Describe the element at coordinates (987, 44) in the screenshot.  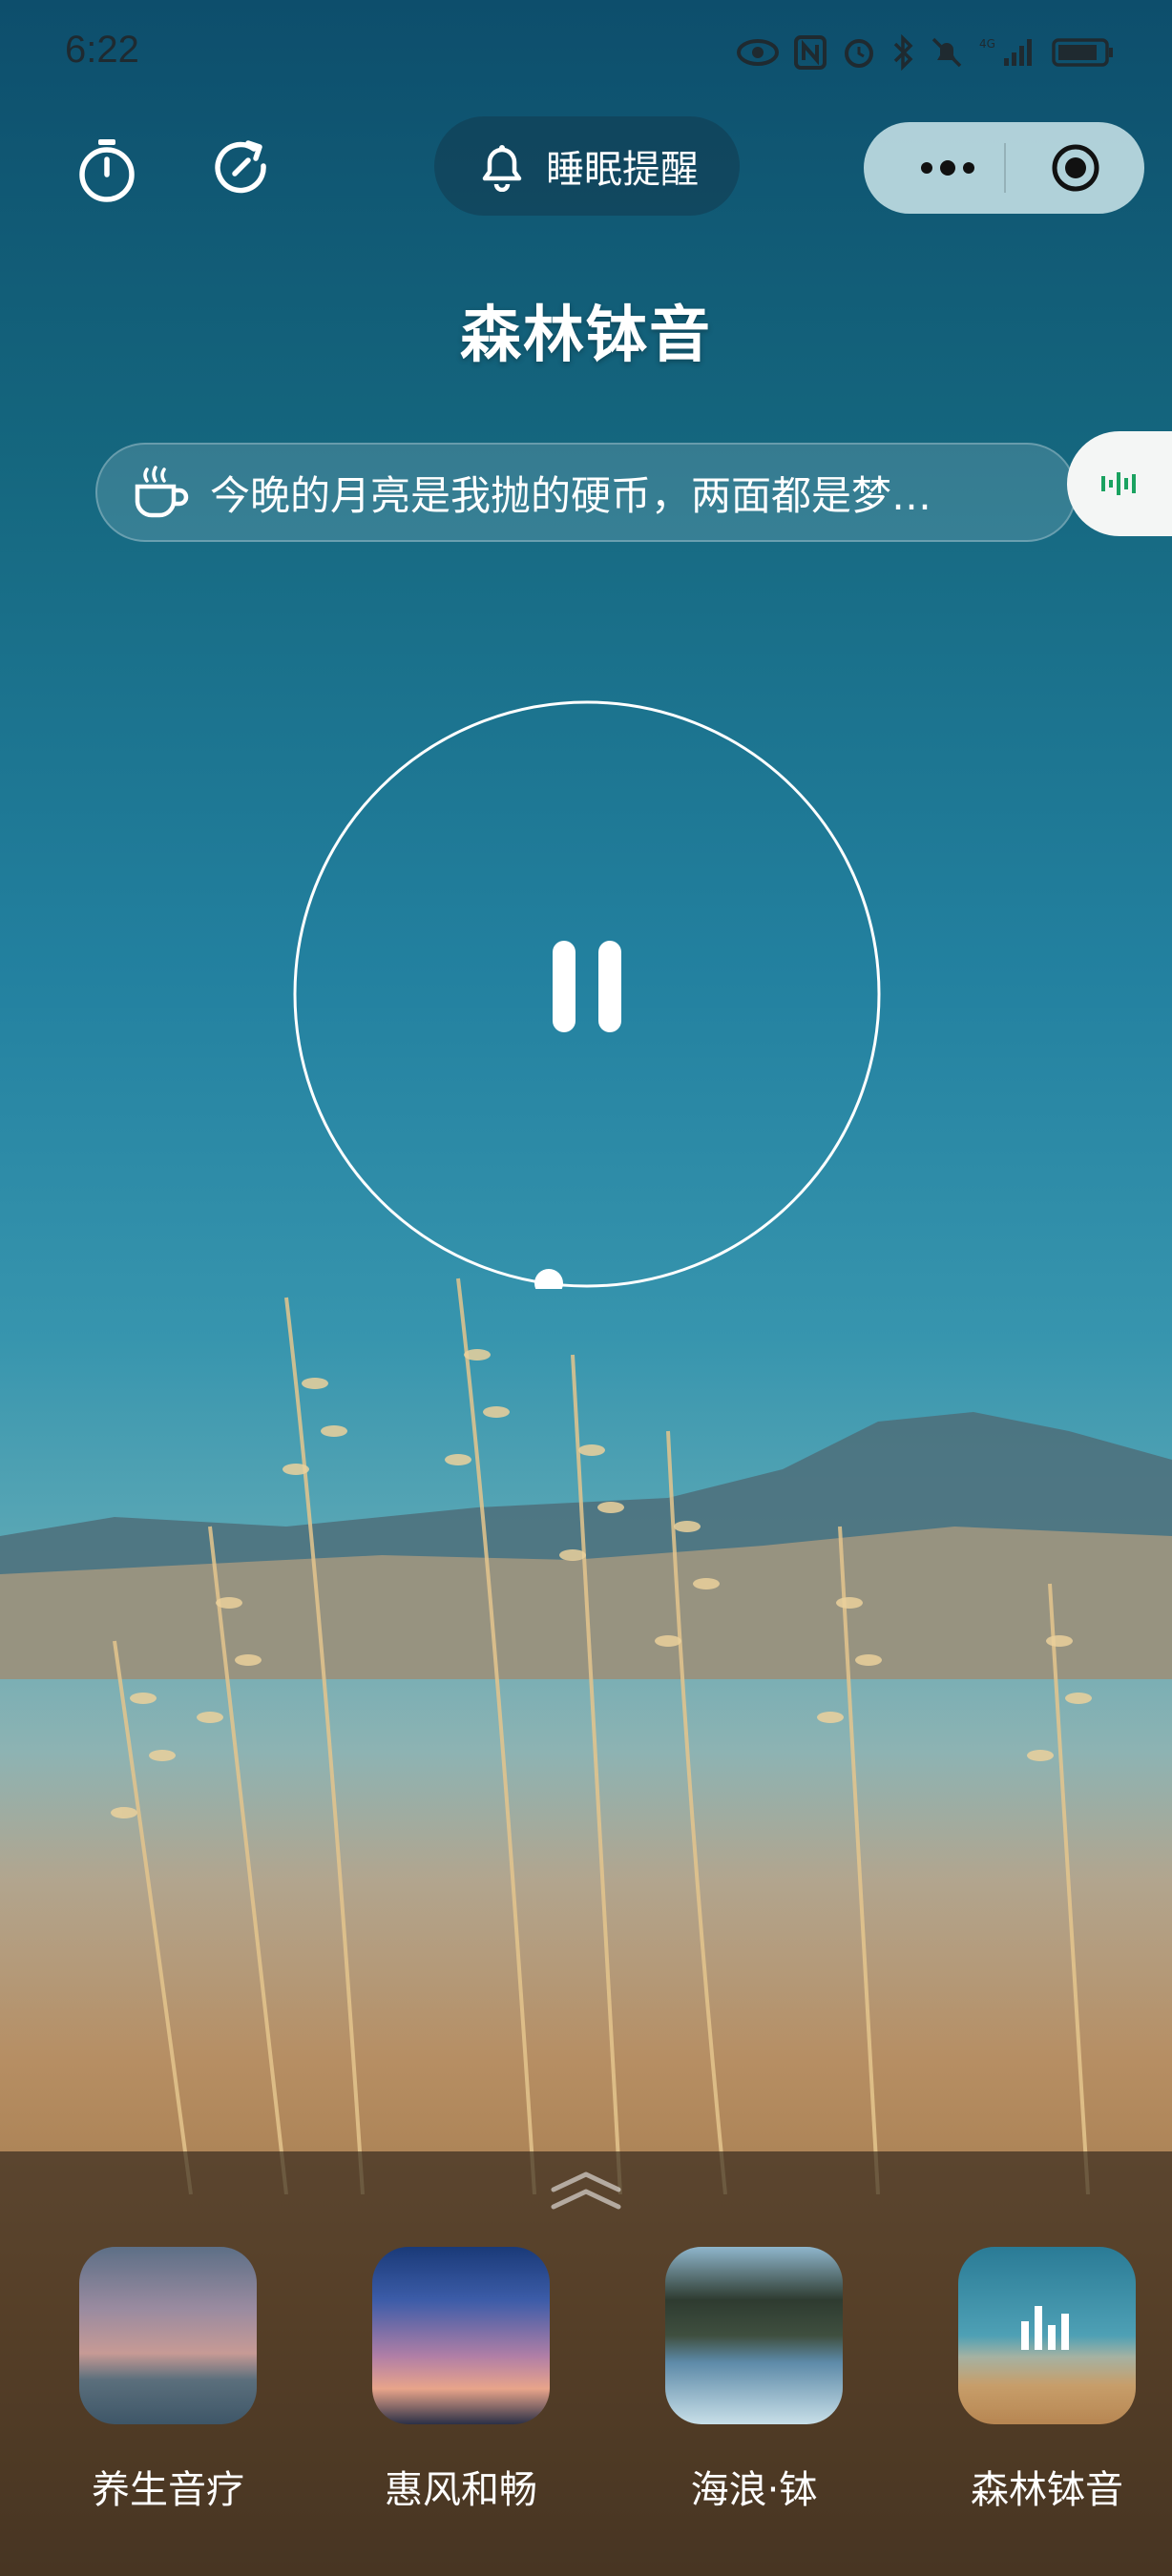
I see `network-label: 4G` at that location.